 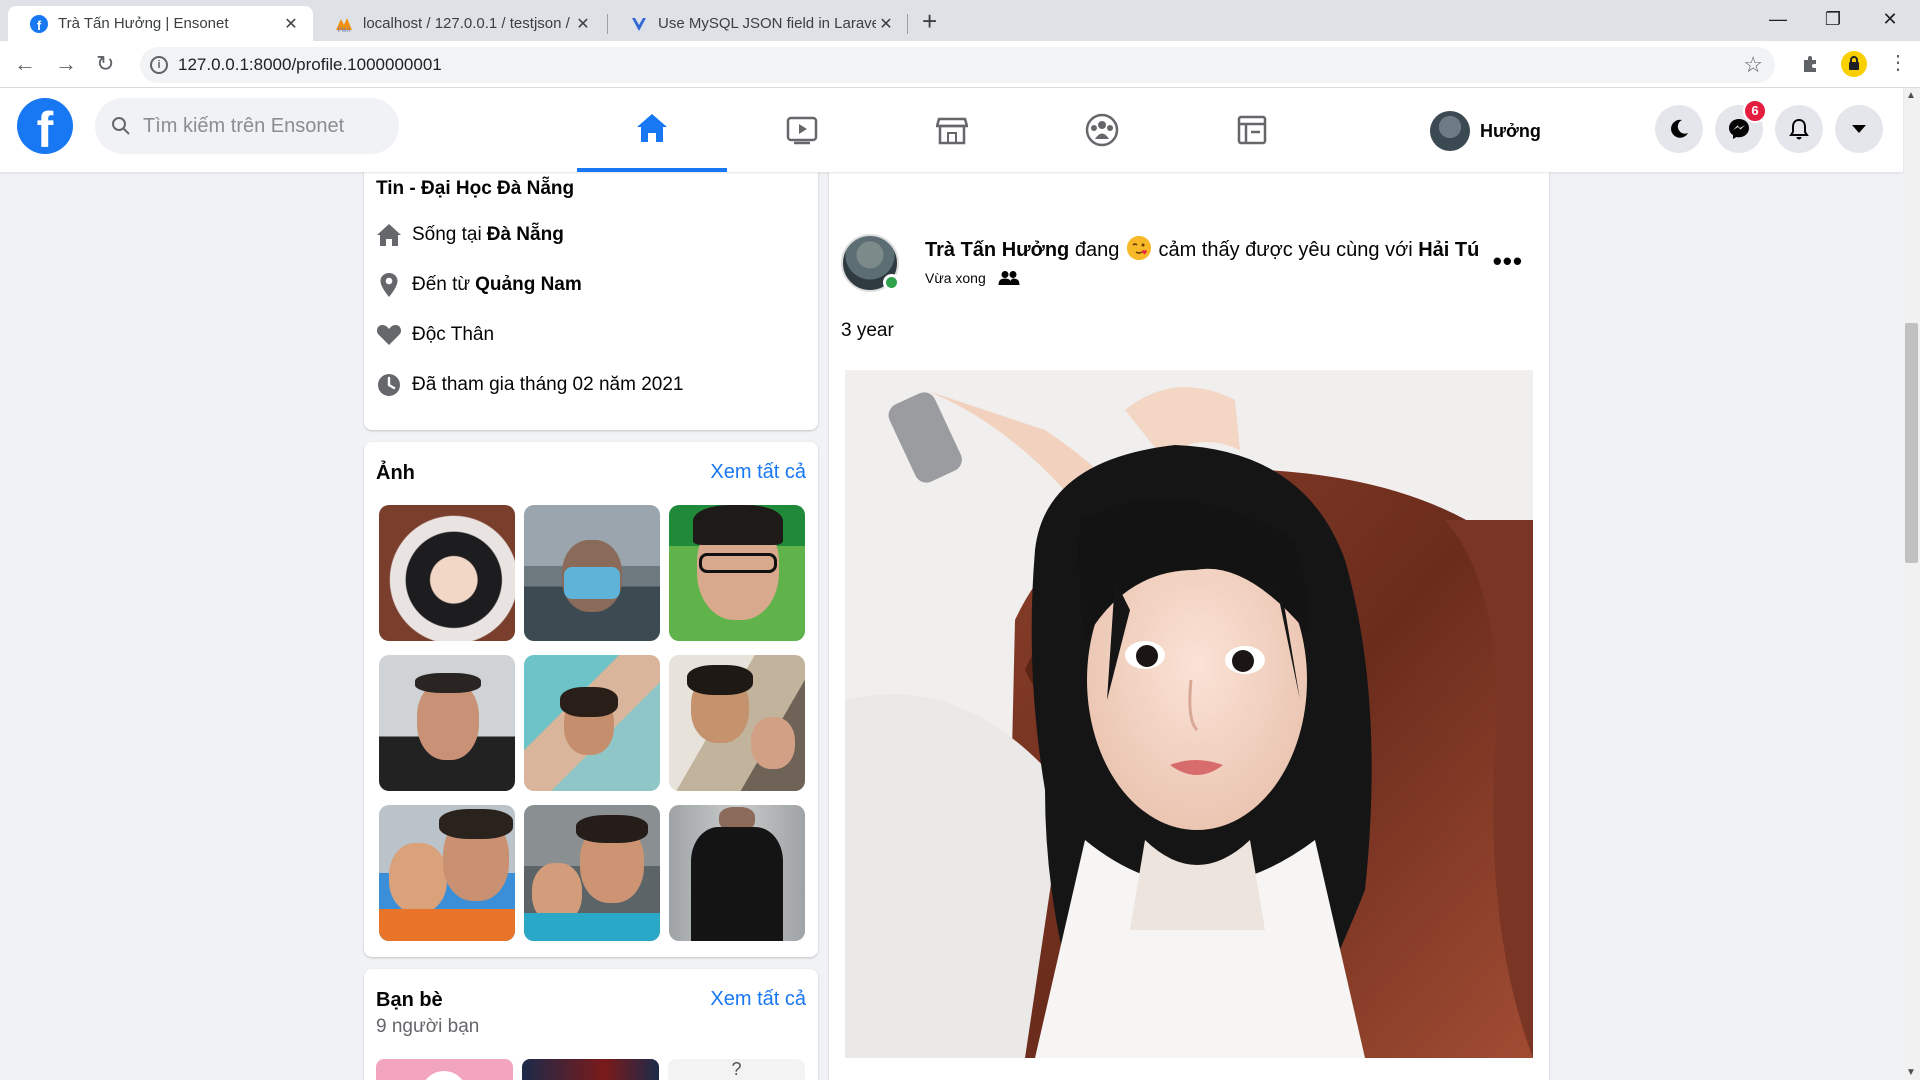 What do you see at coordinates (525, 234) in the screenshot?
I see `lives-city: Đà Nẵng` at bounding box center [525, 234].